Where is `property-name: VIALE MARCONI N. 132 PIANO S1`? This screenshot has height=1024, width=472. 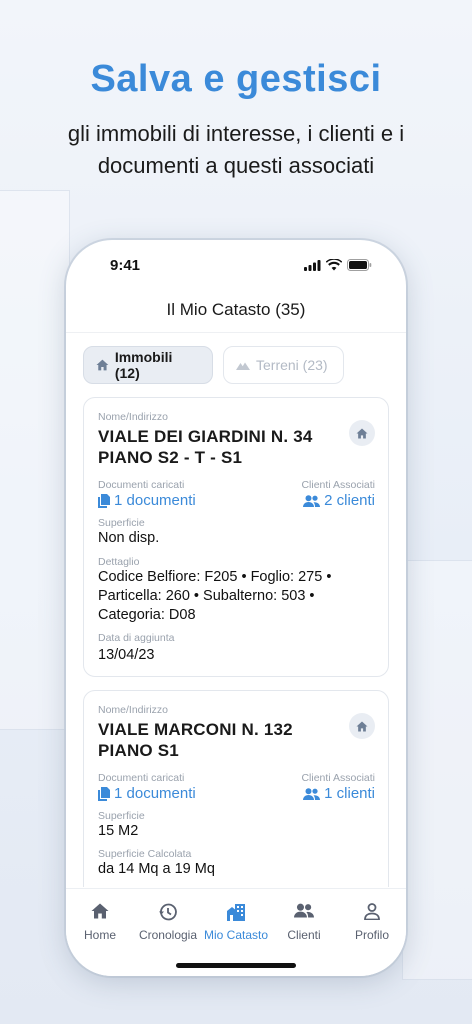 property-name: VIALE MARCONI N. 132 PIANO S1 is located at coordinates (195, 740).